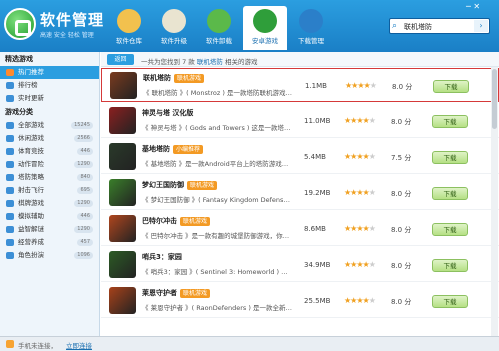  I want to click on game-title: 联机塔防 联机游戏, so click(174, 78).